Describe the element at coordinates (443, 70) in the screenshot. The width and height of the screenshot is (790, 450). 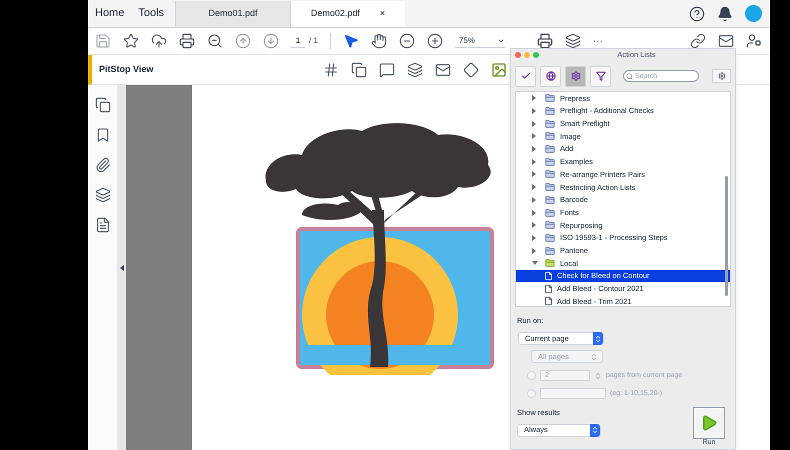
I see `envelope-icon` at that location.